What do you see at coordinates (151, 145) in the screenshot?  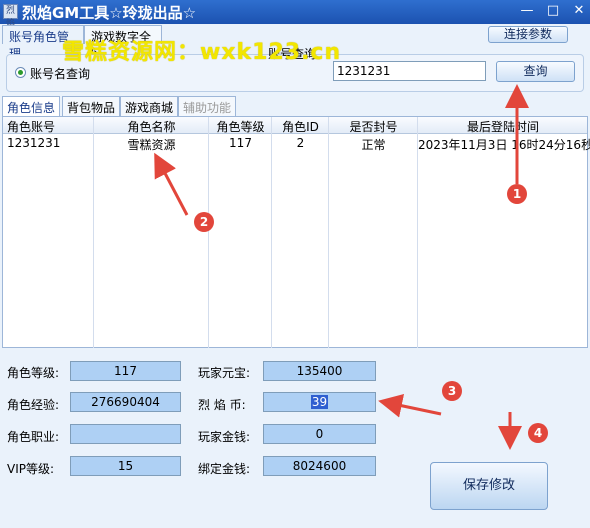 I see `cell-role-name: 雪糕资源` at bounding box center [151, 145].